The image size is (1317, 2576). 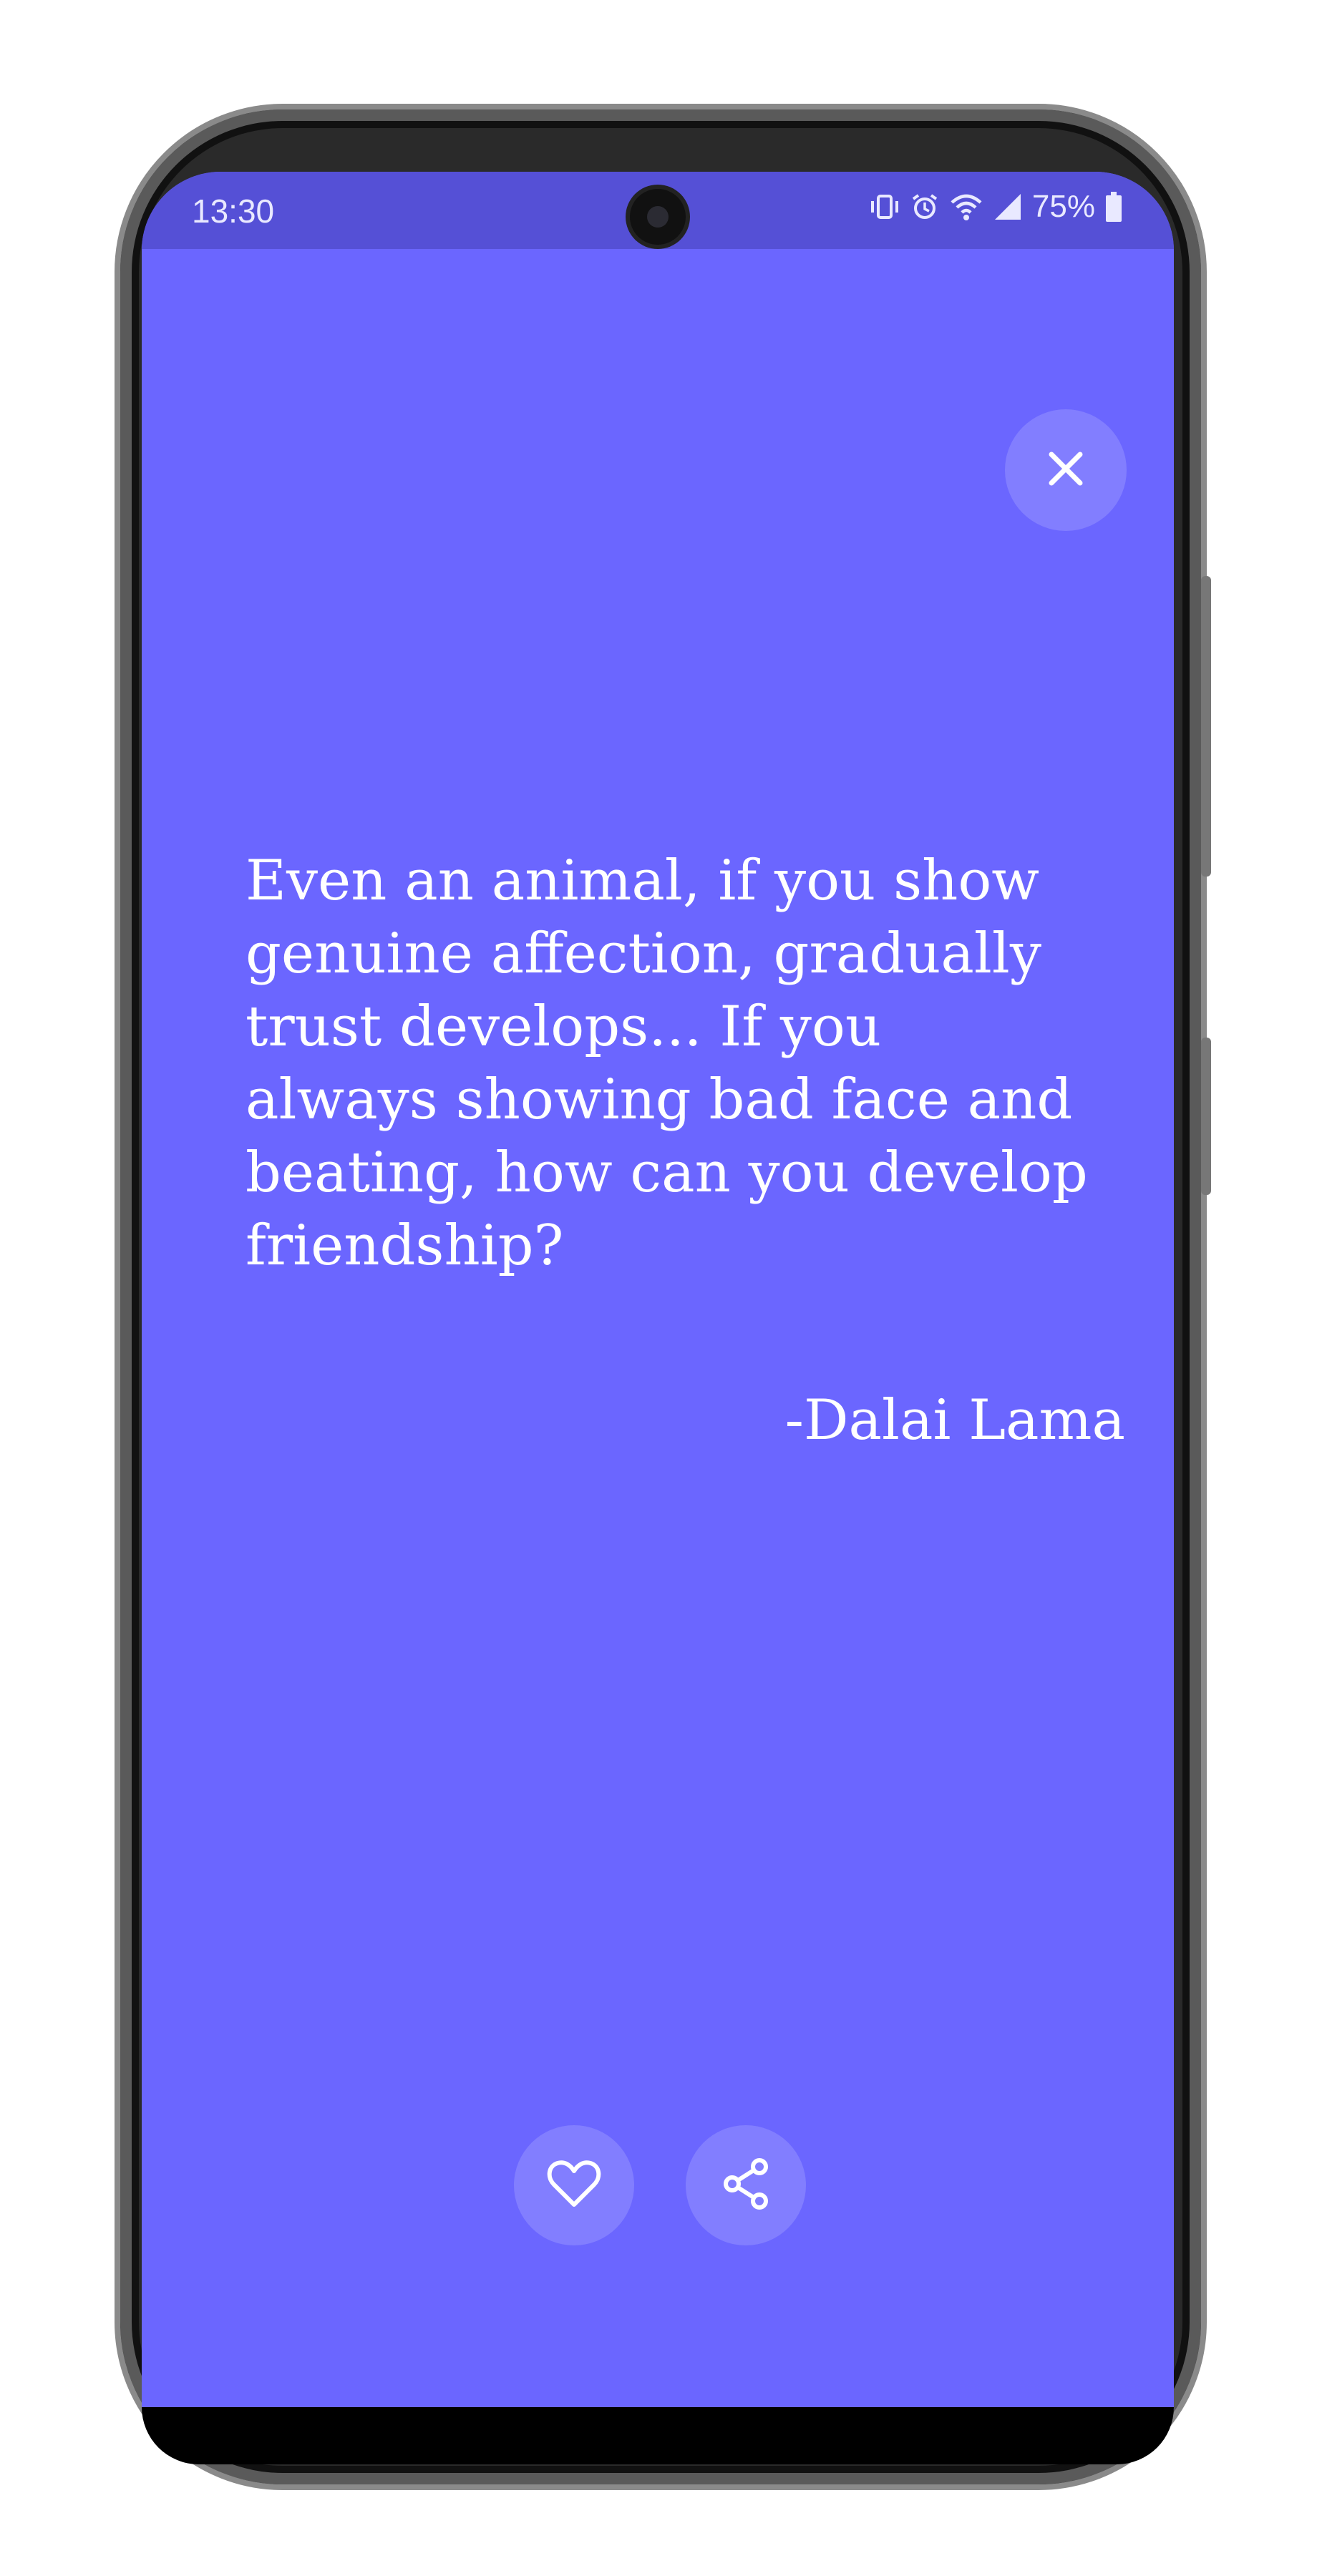 I want to click on wifi-icon, so click(x=966, y=206).